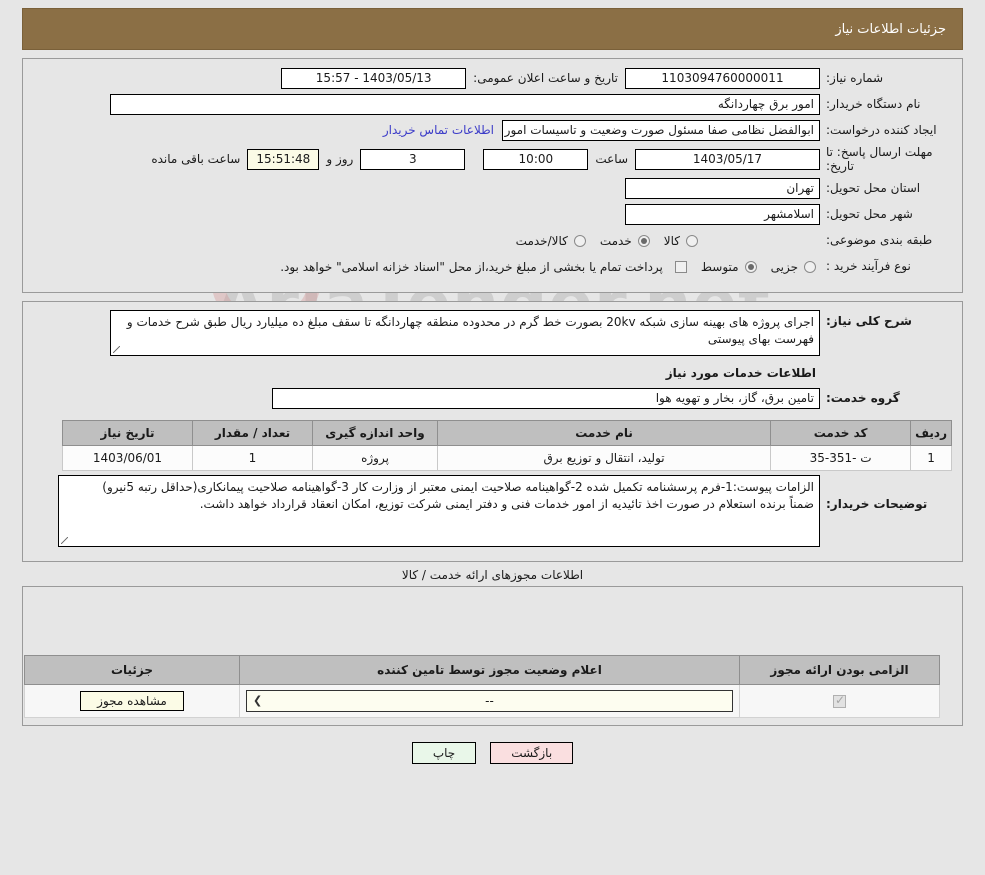 The image size is (985, 875). Describe the element at coordinates (877, 503) in the screenshot. I see `buyer-notes-label: توضیحات خریدار:` at that location.